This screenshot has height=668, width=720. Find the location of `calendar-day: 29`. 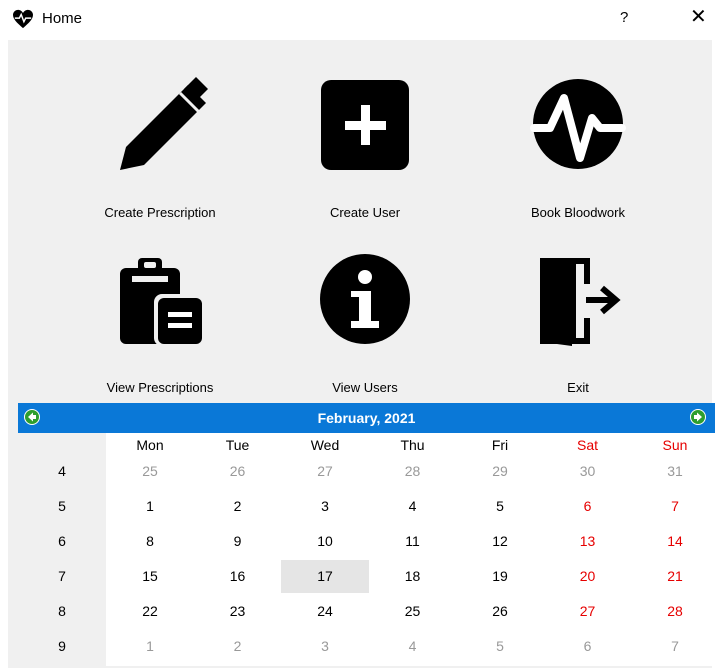

calendar-day: 29 is located at coordinates (500, 471).